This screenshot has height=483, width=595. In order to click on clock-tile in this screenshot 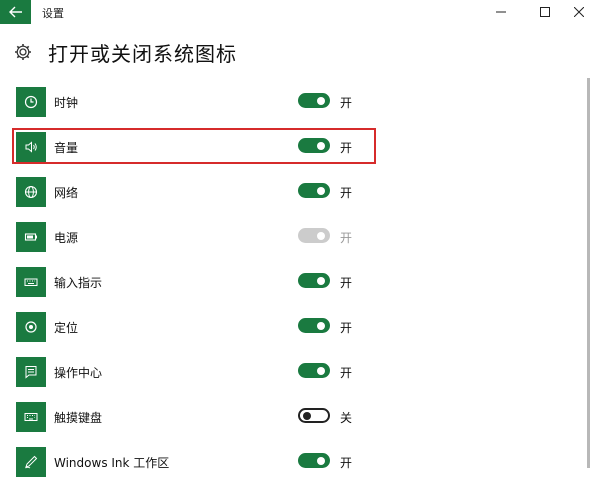, I will do `click(31, 102)`.